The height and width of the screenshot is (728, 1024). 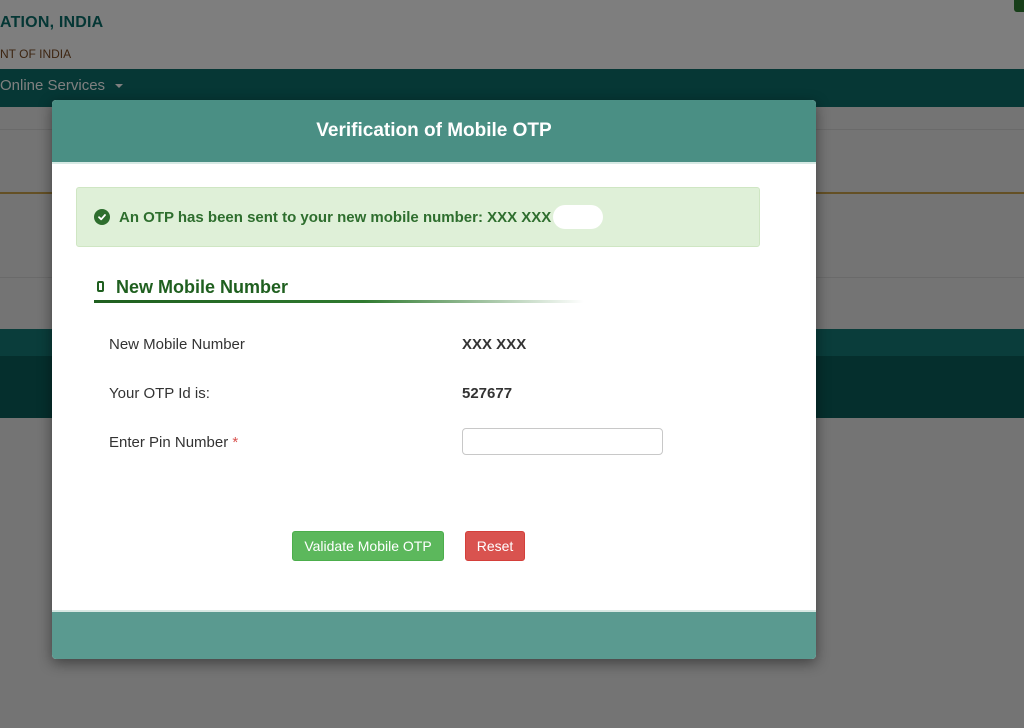 I want to click on check-circle-icon, so click(x=102, y=217).